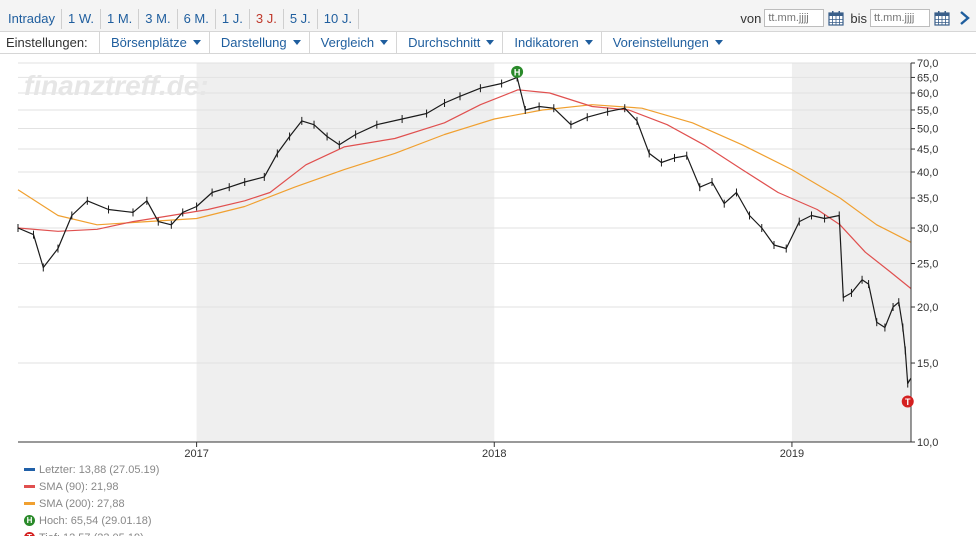  Describe the element at coordinates (546, 42) in the screenshot. I see `menu-label: Indikatoren` at that location.